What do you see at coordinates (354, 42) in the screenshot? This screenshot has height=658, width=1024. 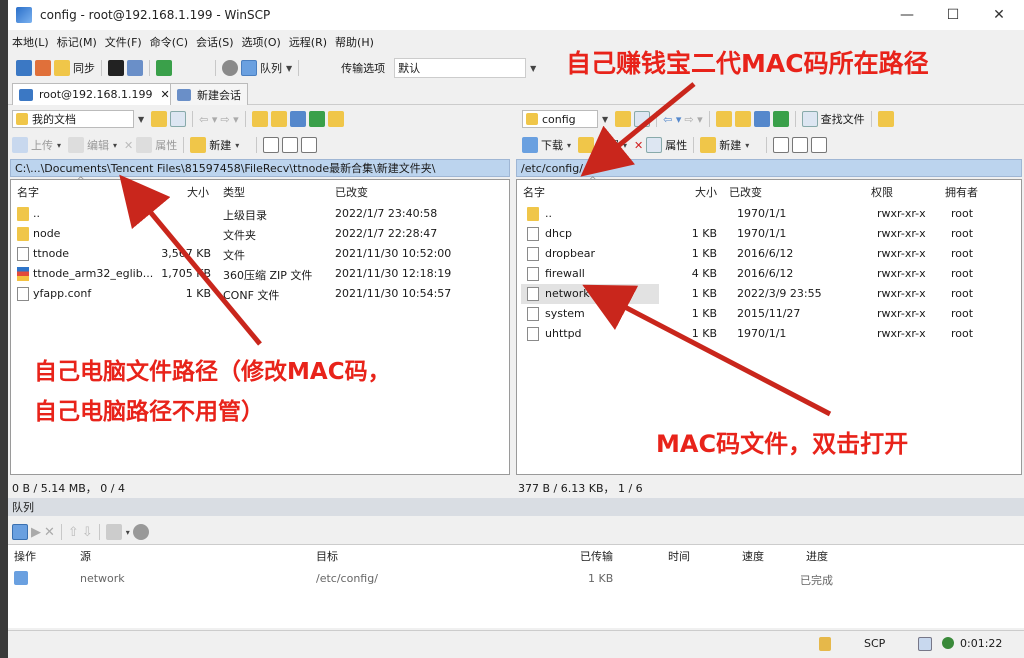 I see `menu-help: 帮助(H)` at bounding box center [354, 42].